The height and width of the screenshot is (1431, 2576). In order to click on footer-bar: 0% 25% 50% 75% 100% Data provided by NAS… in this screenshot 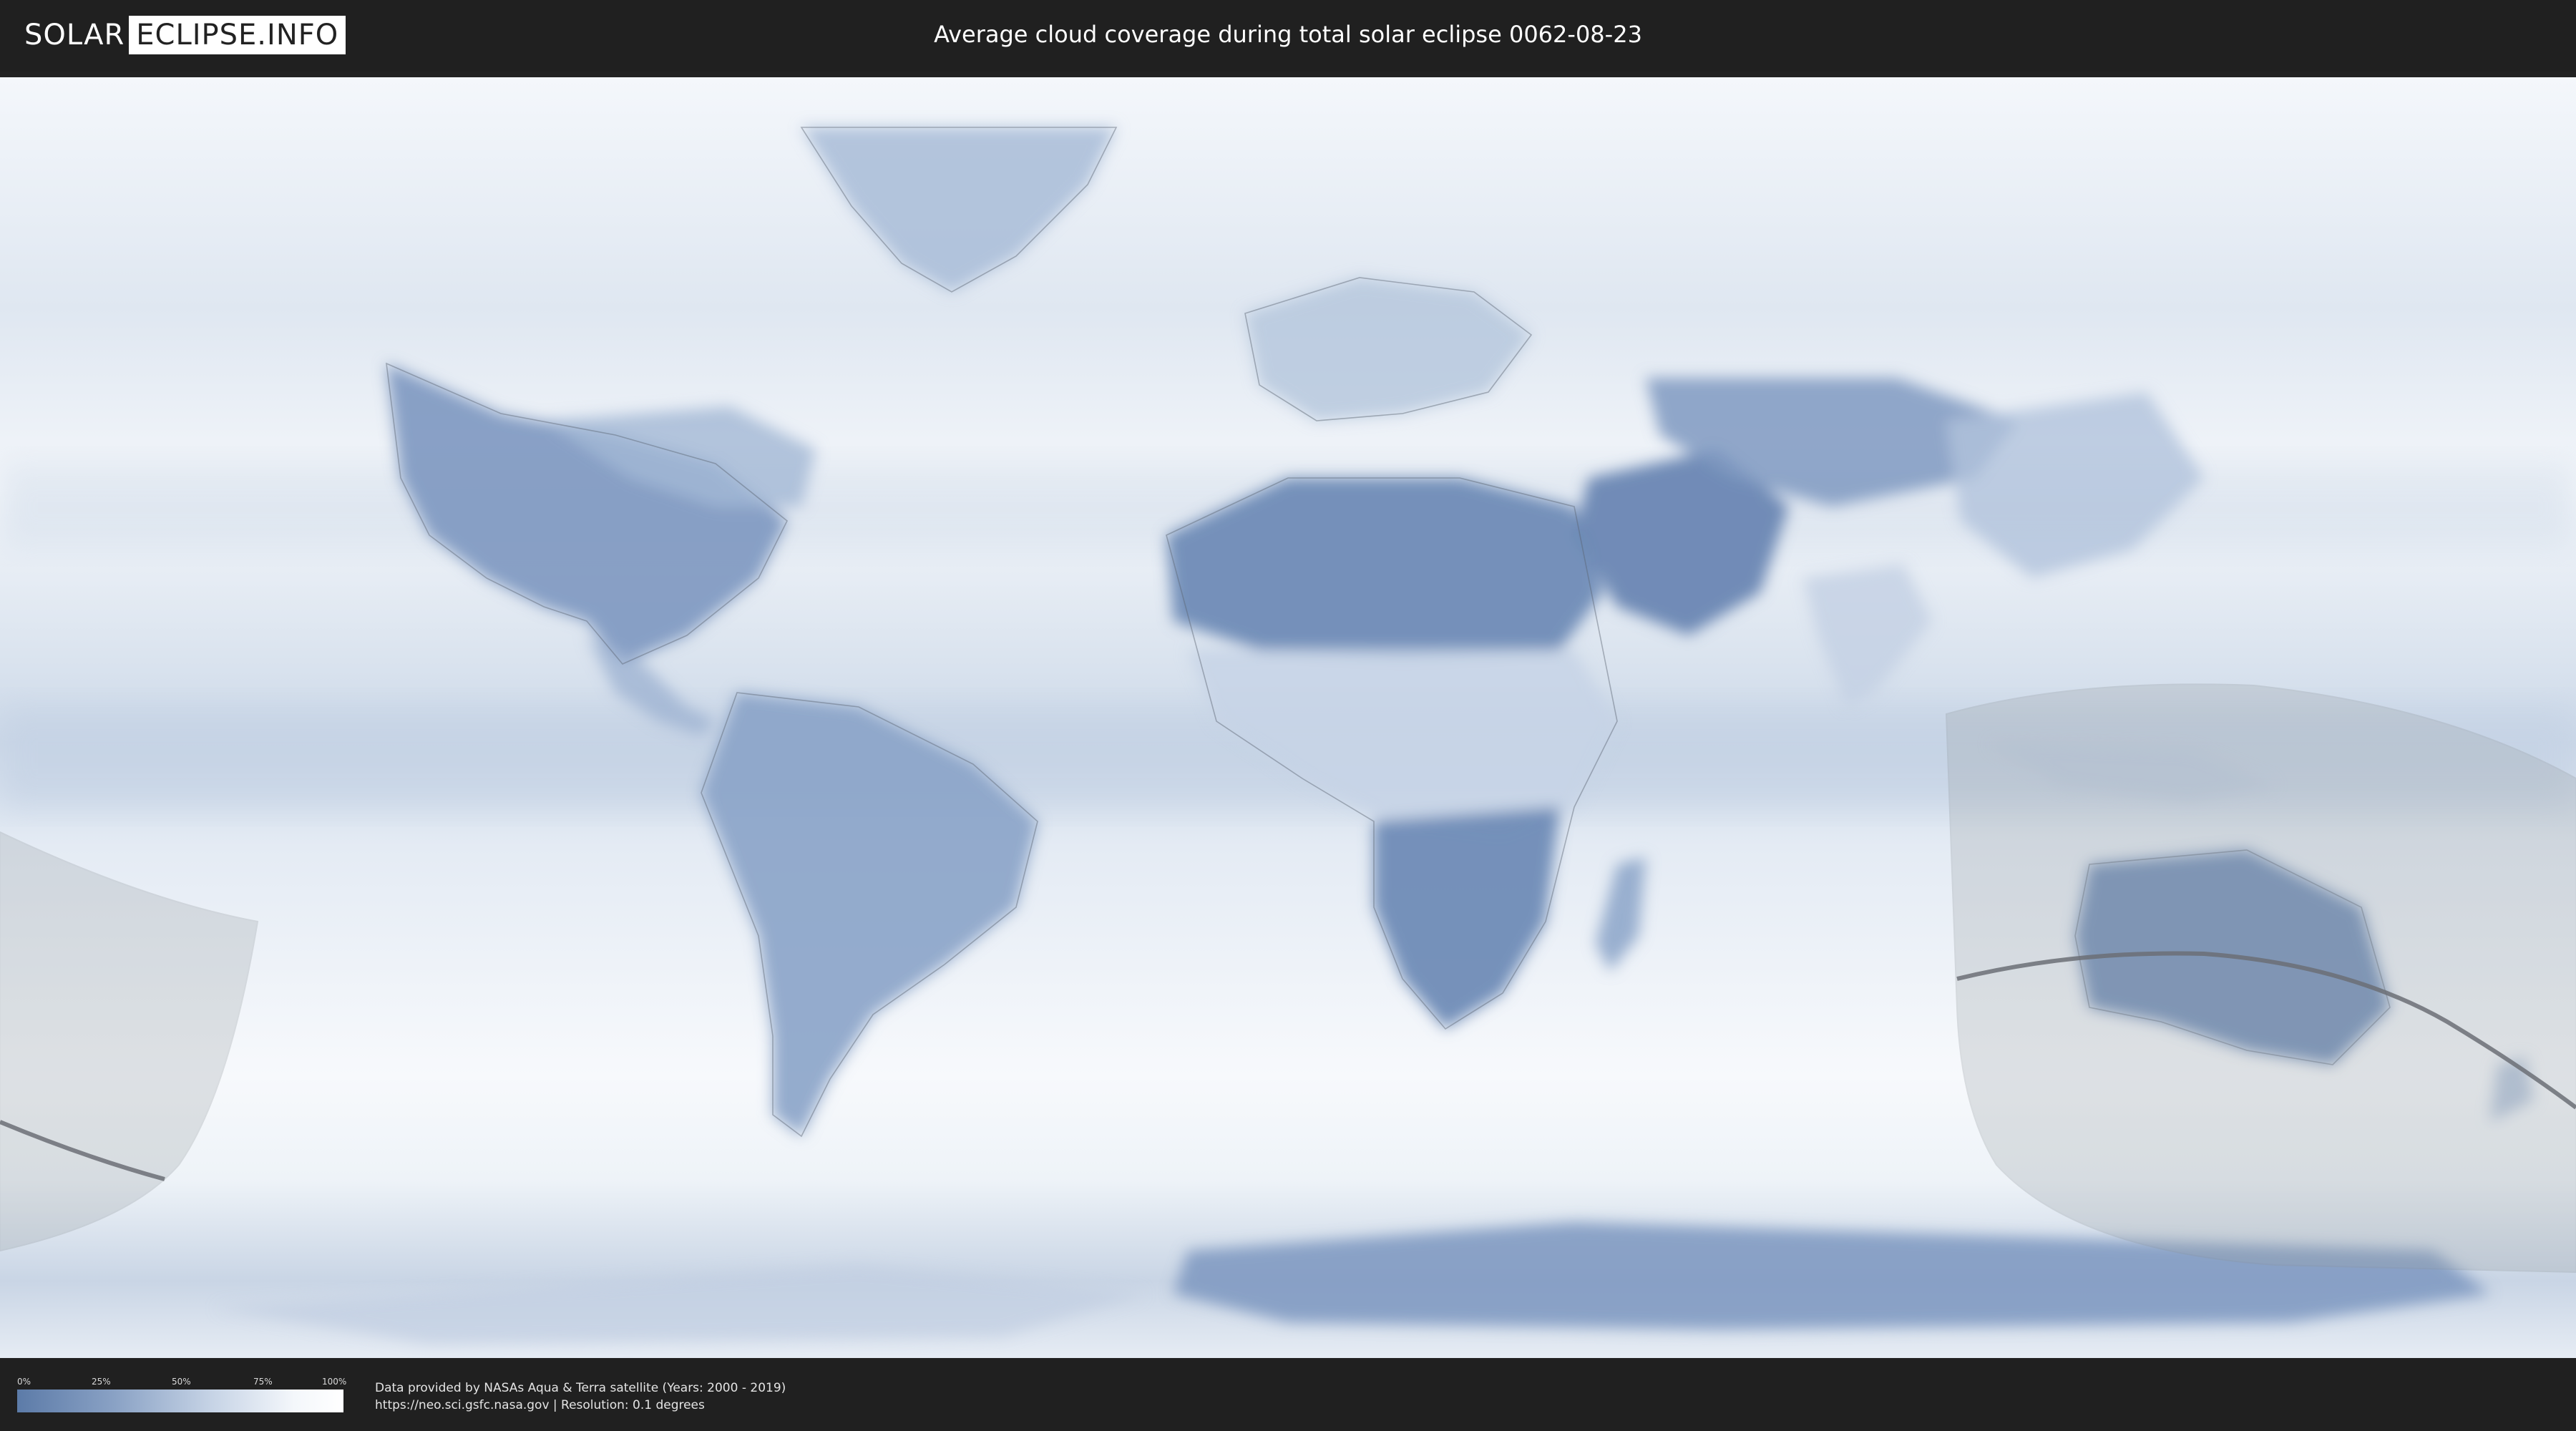, I will do `click(1288, 1395)`.